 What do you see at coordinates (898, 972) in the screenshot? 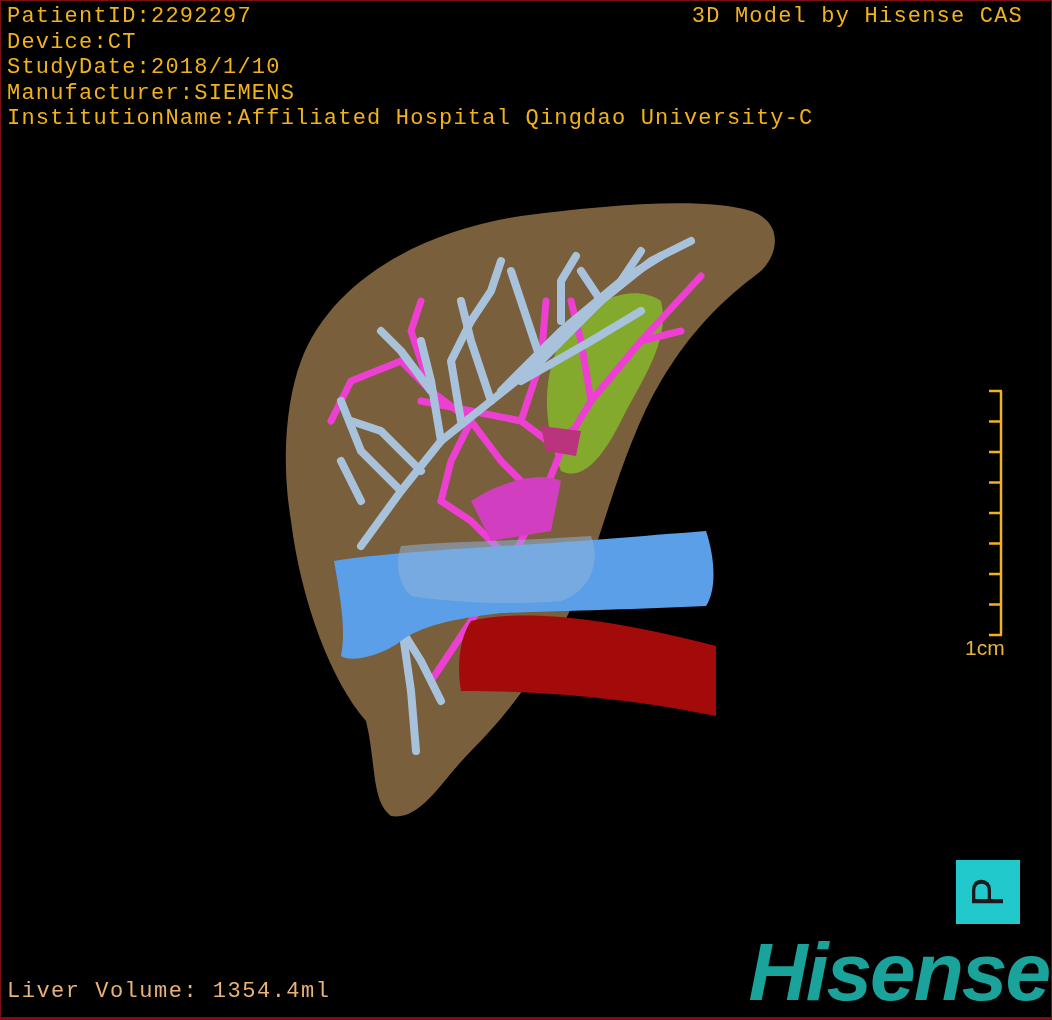
I see `brand-logo: Hisense` at bounding box center [898, 972].